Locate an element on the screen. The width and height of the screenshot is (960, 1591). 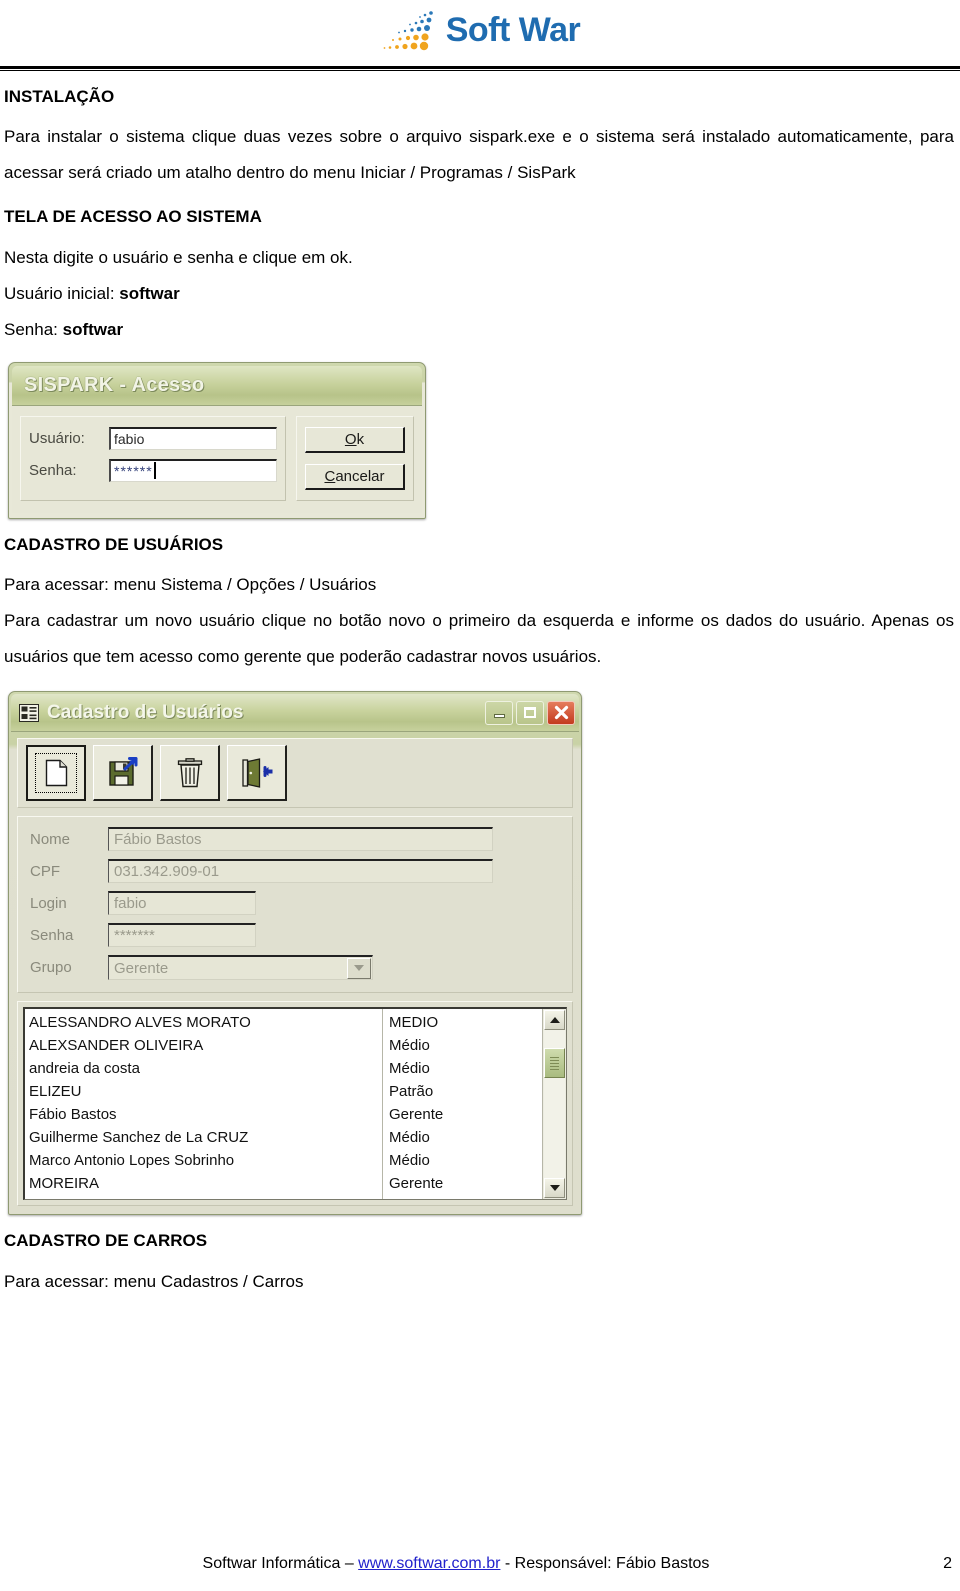
sispark-body: Usuário: fabio Senha: ****** Ok Cancelar is located at coordinates (217, 459).